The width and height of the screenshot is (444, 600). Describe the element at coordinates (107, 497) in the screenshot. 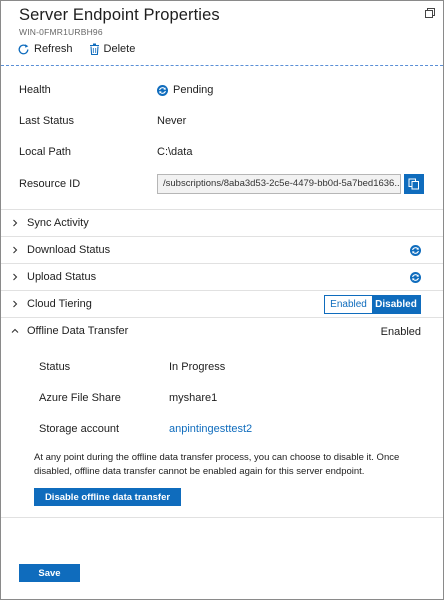

I see `disable-offline-transfer-button: Disable offline data transfer` at that location.